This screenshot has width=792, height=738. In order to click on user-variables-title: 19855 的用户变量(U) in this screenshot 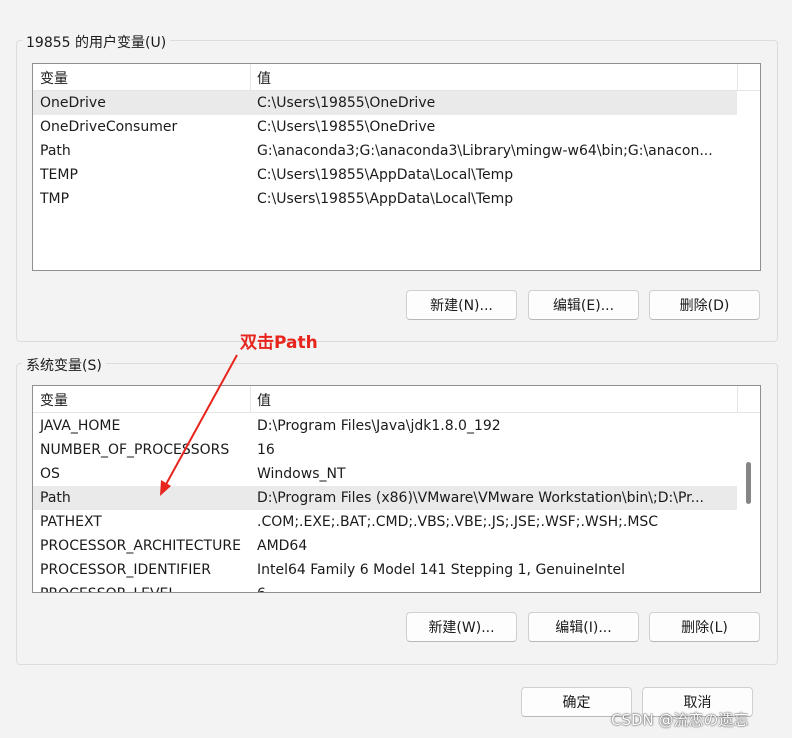, I will do `click(96, 42)`.